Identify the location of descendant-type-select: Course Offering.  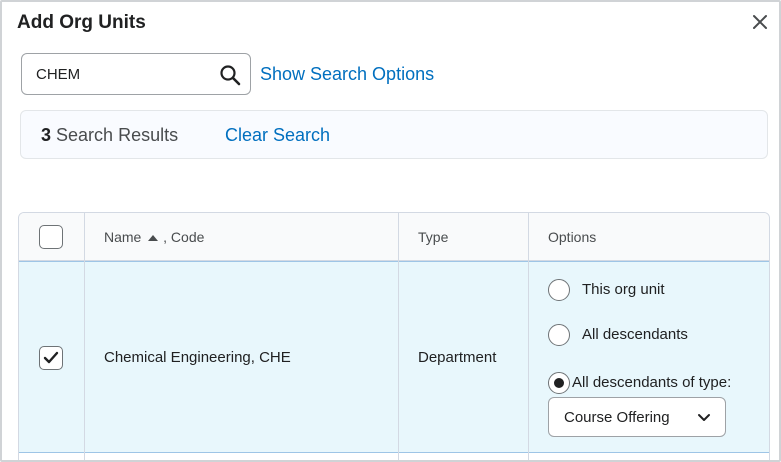
(637, 417).